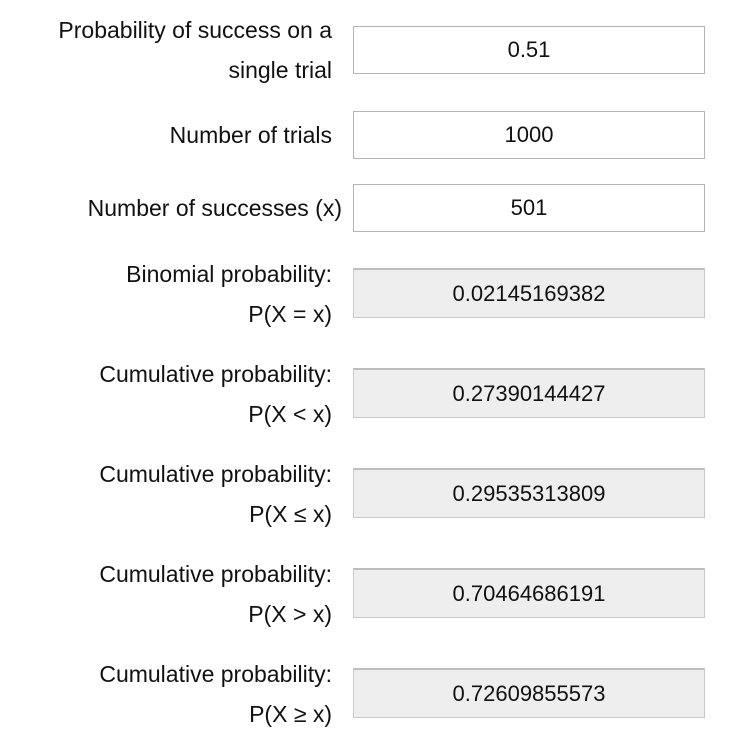 This screenshot has width=730, height=736. Describe the element at coordinates (529, 50) in the screenshot. I see `probability-input` at that location.